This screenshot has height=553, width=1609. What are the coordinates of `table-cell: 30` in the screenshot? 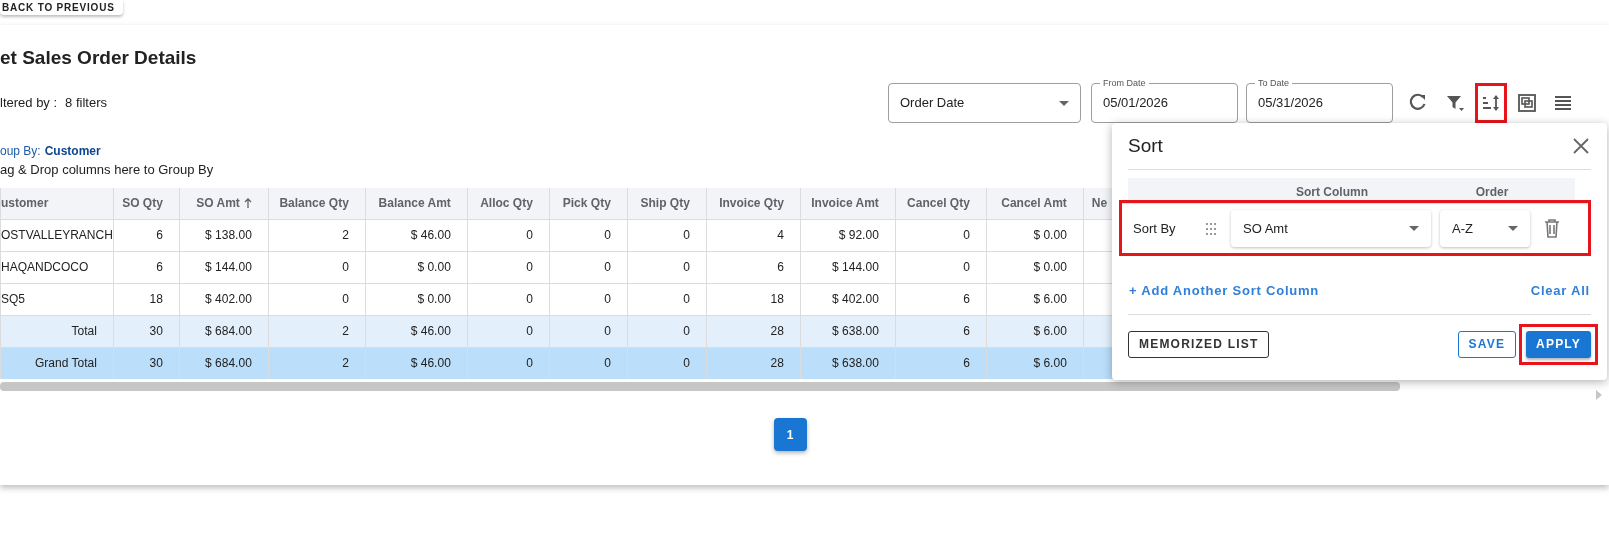 It's located at (146, 363).